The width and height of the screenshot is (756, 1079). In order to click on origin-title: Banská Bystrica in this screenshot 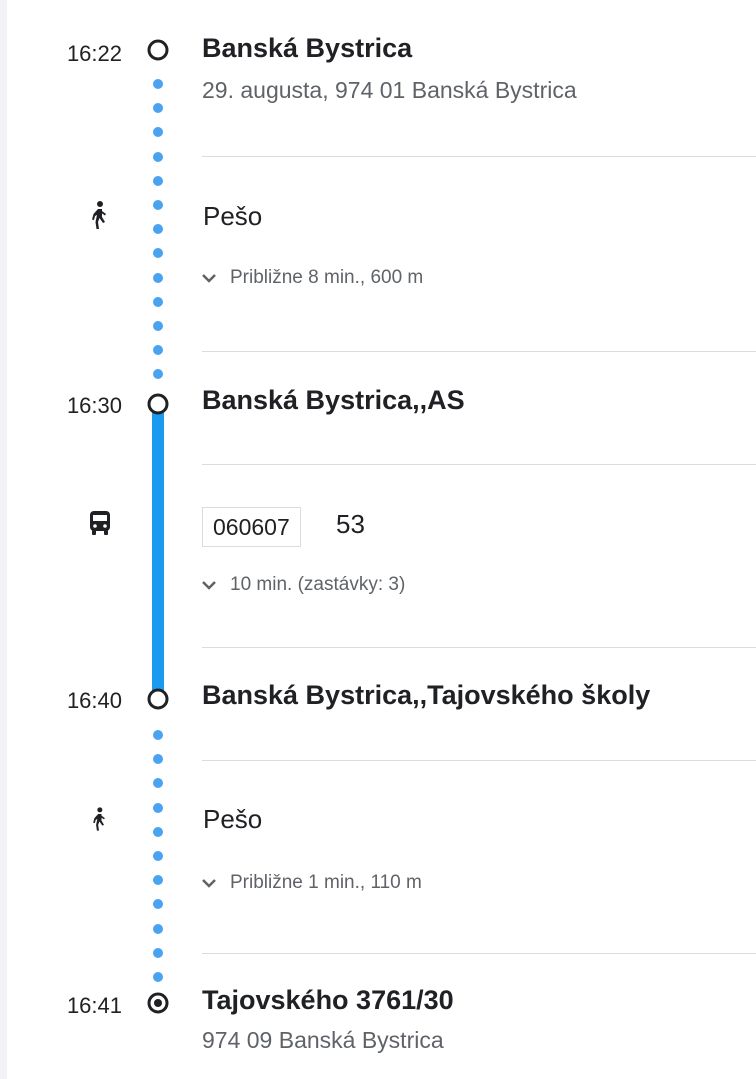, I will do `click(307, 48)`.